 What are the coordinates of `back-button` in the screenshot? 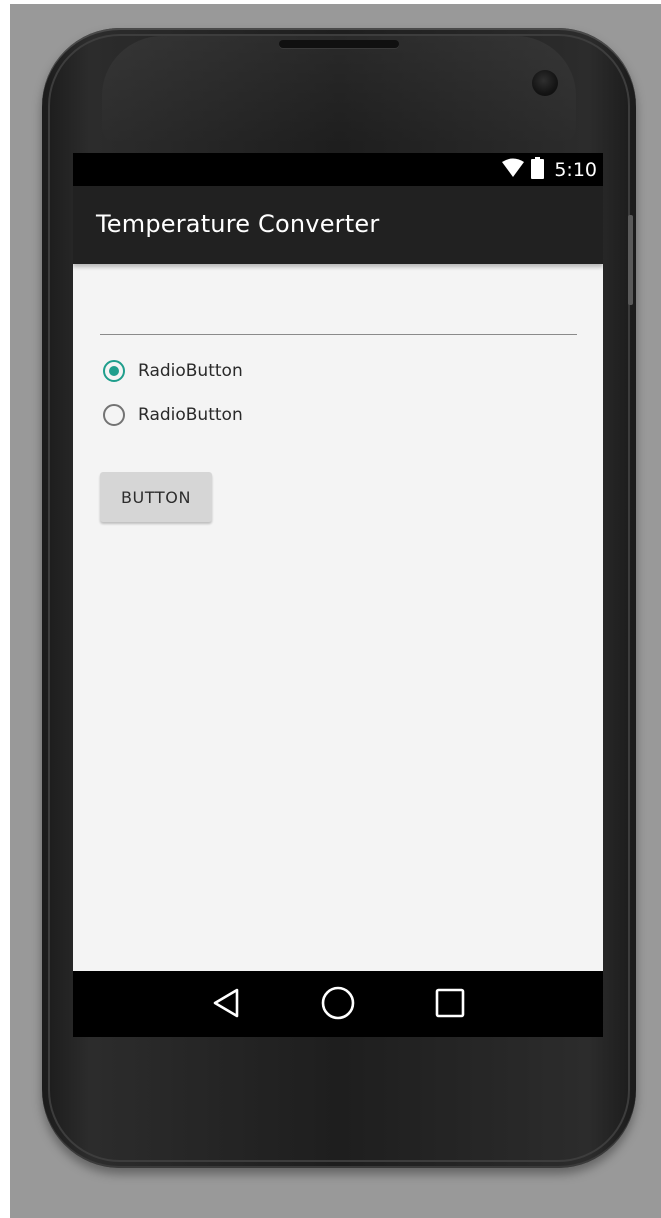 It's located at (226, 1005).